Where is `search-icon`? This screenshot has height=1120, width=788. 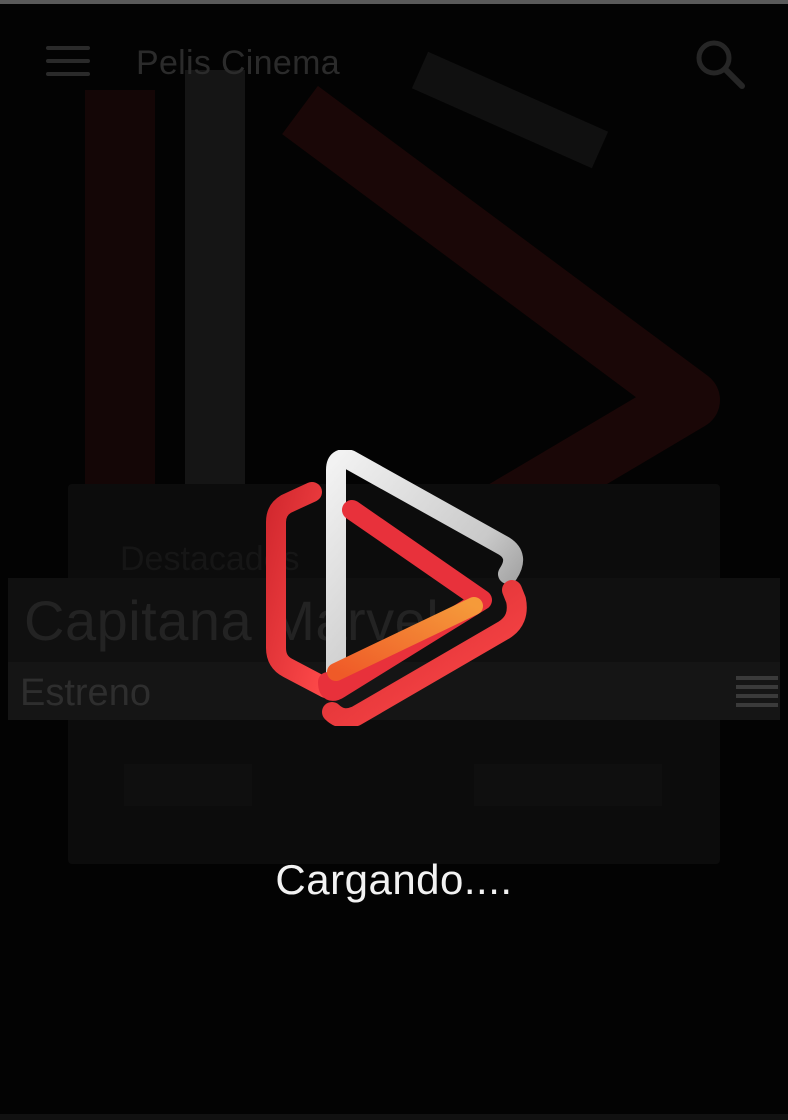
search-icon is located at coordinates (720, 64).